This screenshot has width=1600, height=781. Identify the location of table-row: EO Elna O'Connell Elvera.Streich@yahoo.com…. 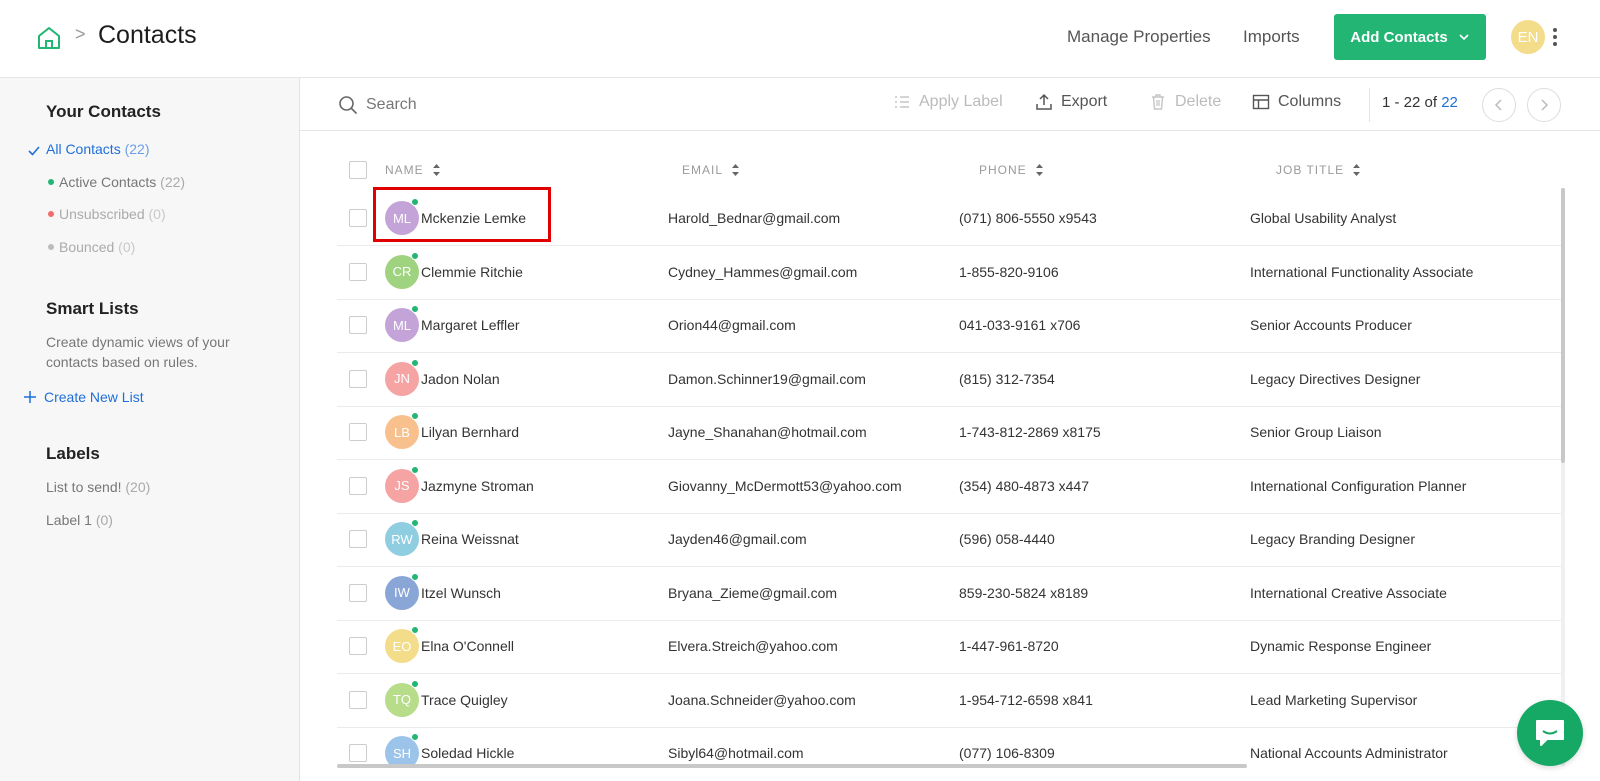
(949, 647).